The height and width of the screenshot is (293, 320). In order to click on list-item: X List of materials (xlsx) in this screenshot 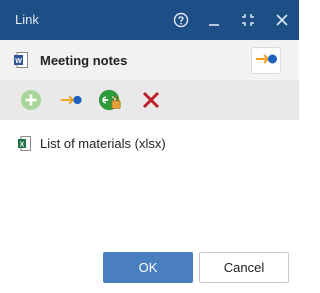, I will do `click(149, 143)`.